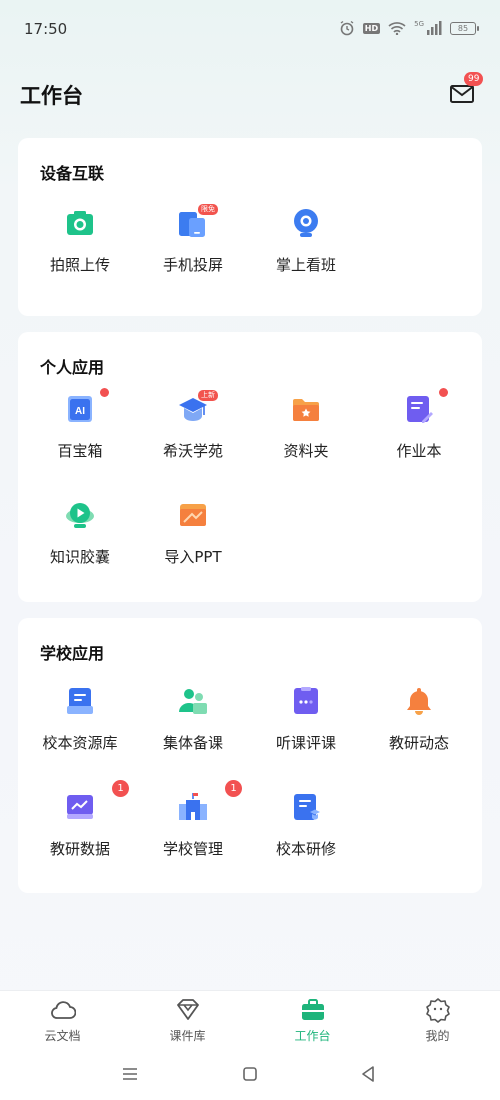 Image resolution: width=500 pixels, height=1100 pixels. Describe the element at coordinates (305, 265) in the screenshot. I see `app-label: 掌上看班` at that location.